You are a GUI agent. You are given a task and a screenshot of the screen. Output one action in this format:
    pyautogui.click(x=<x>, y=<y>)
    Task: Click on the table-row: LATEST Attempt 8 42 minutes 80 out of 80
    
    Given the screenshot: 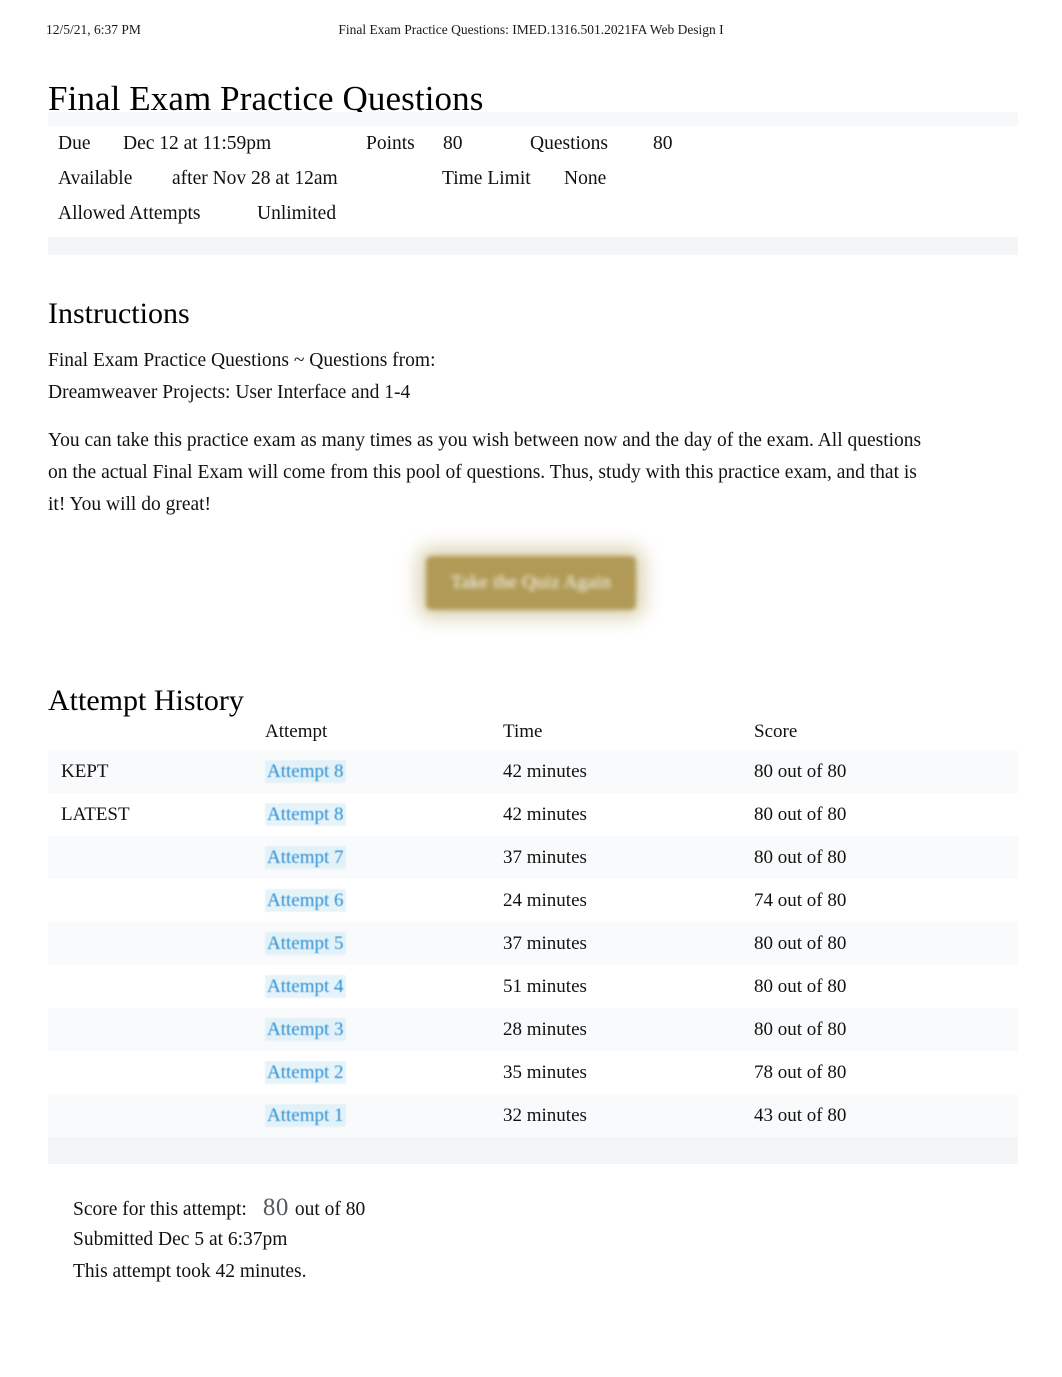 What is the action you would take?
    pyautogui.click(x=533, y=814)
    